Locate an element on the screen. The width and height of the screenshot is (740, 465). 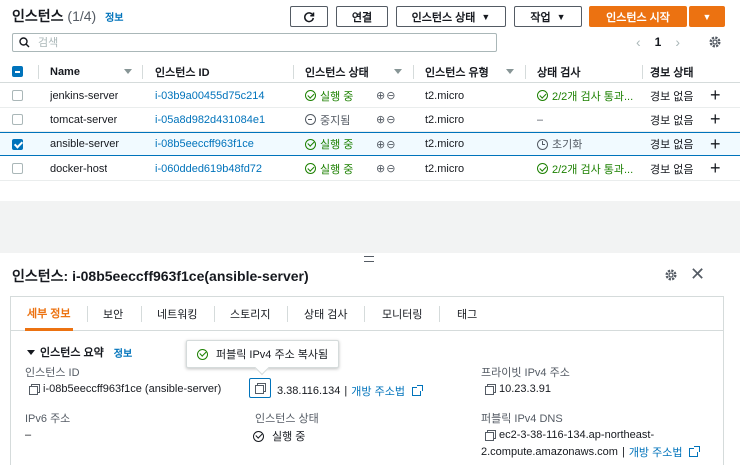
col-instance-state: 인스턴스 상태 is located at coordinates (337, 71).